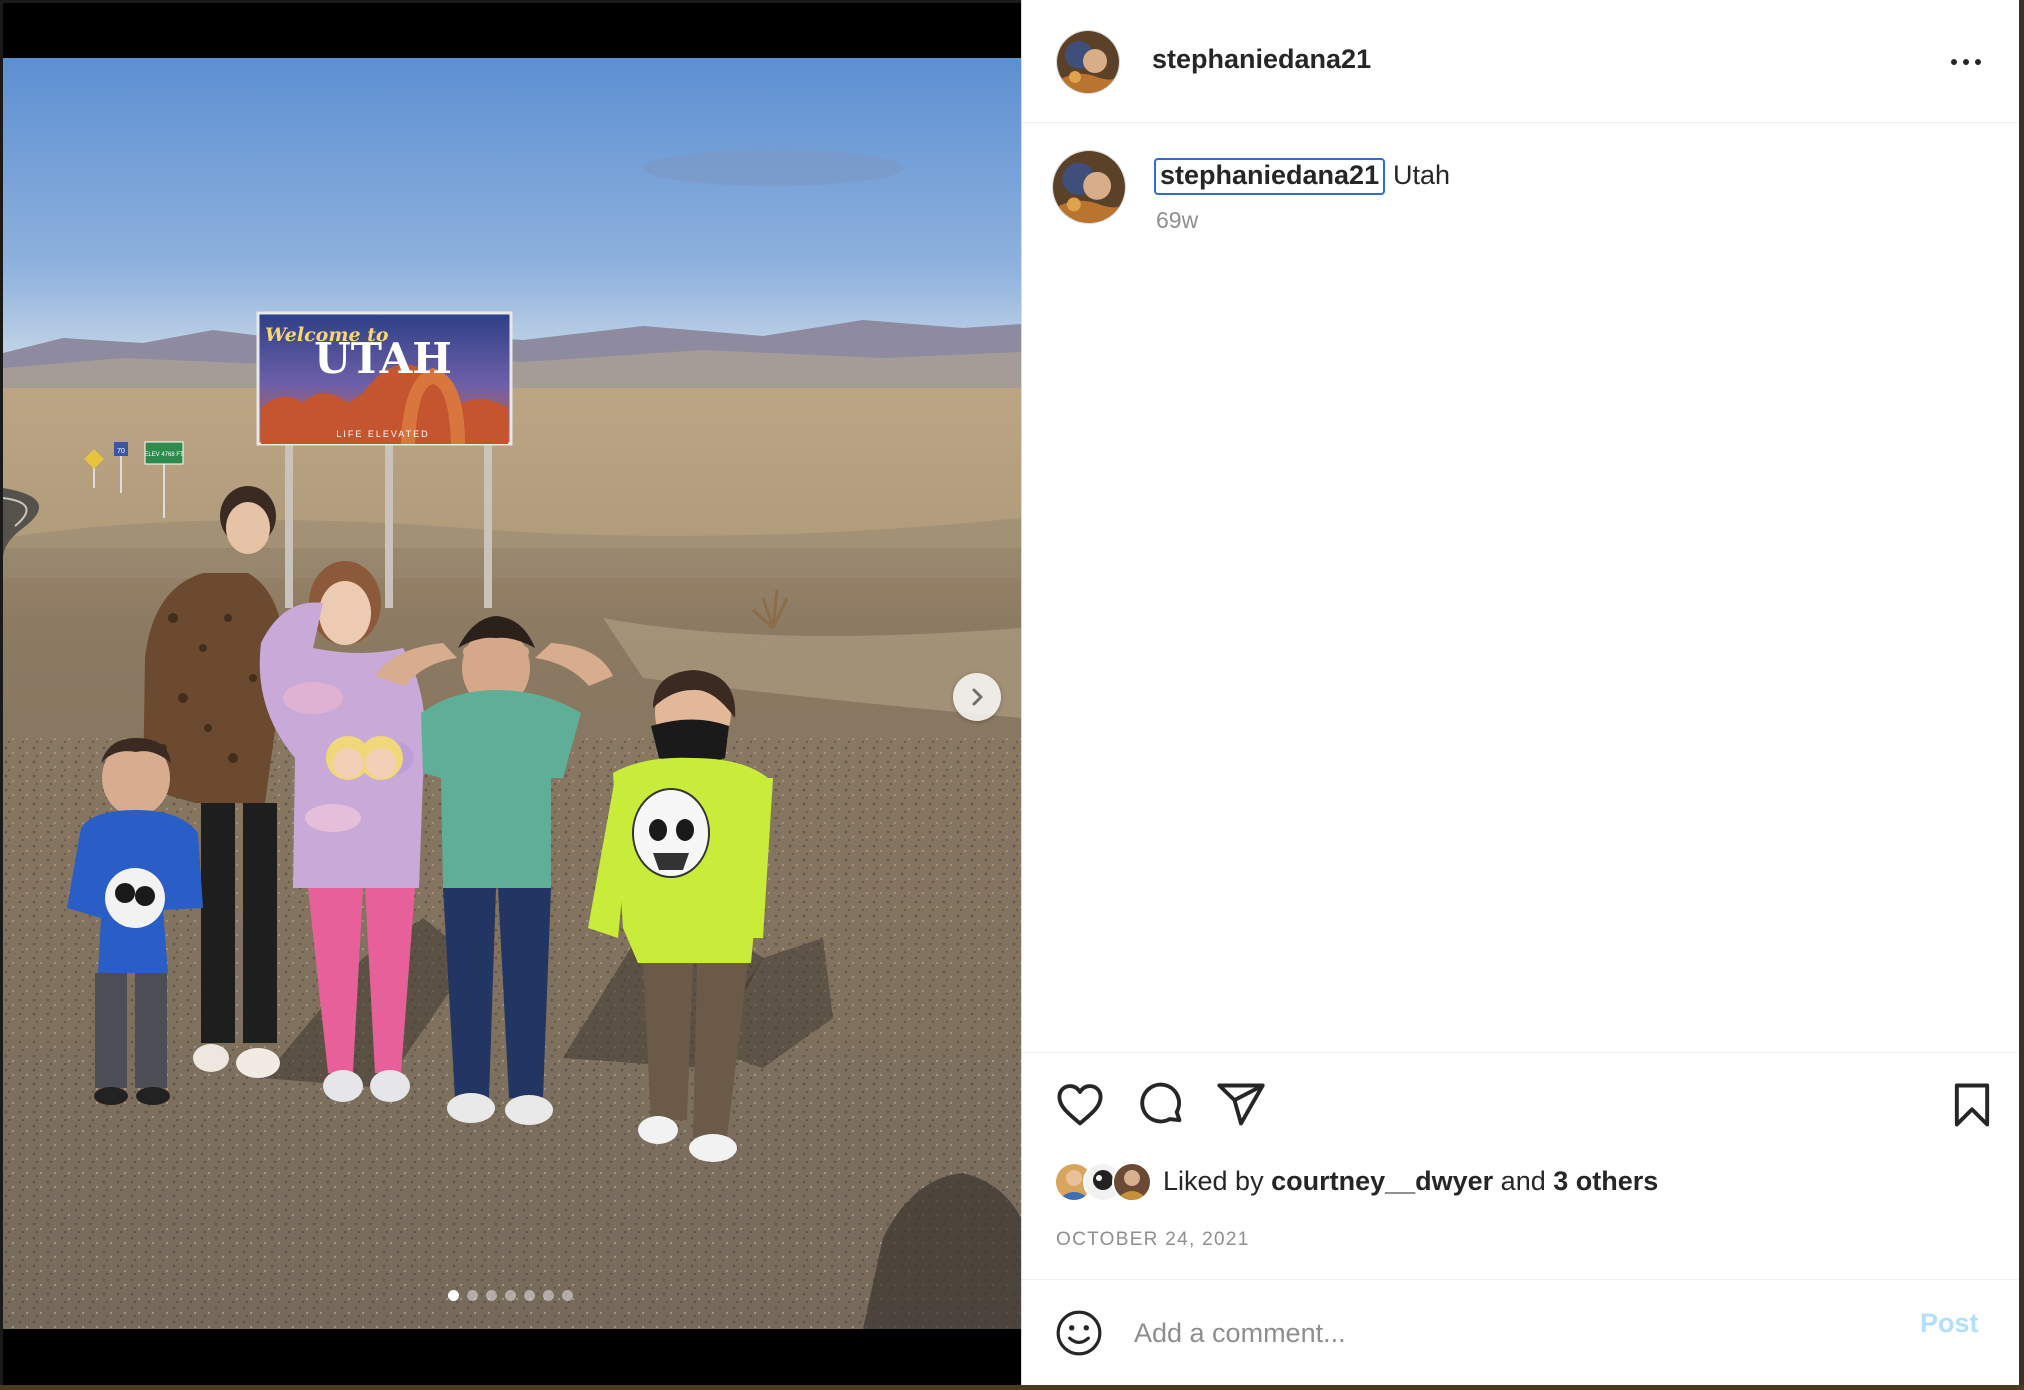 The height and width of the screenshot is (1390, 2024). I want to click on liked-by-text: Liked by courtney__dwyer and 3 others, so click(1410, 1181).